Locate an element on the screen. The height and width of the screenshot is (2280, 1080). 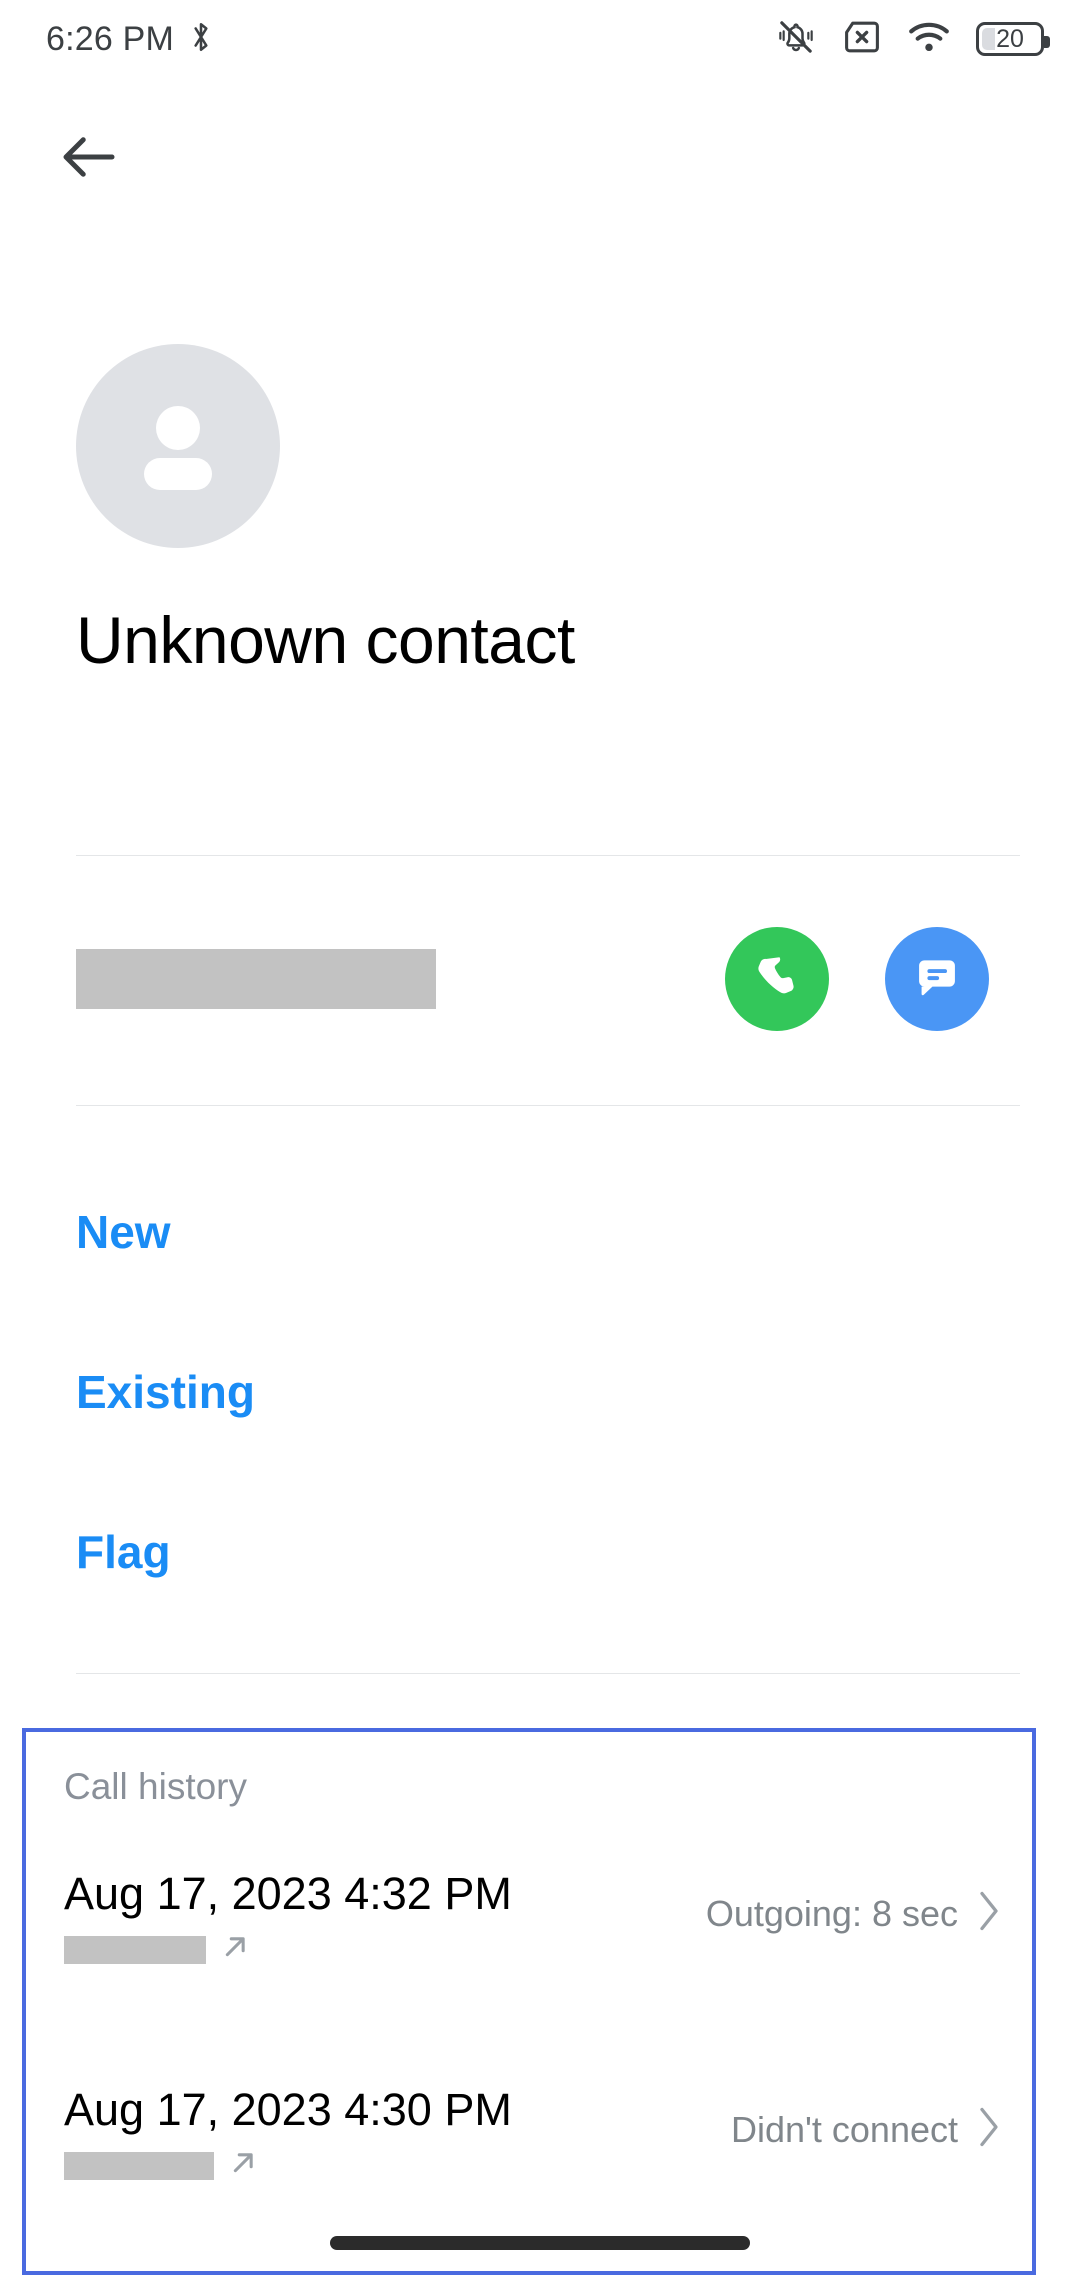
status-time: 6:26 PM is located at coordinates (110, 38).